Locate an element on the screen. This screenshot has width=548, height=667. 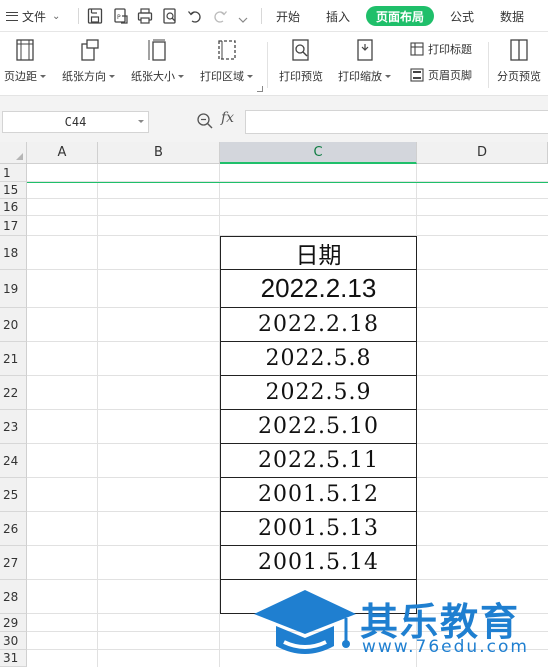
group-launcher-icon is located at coordinates (260, 89).